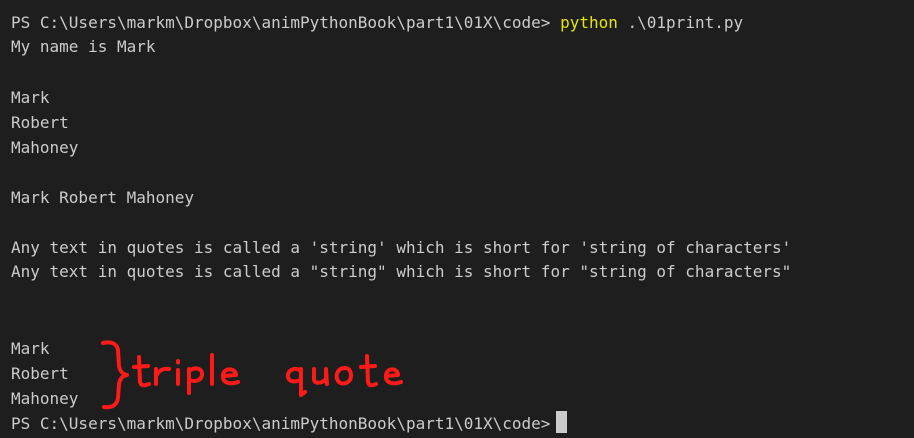 Image resolution: width=914 pixels, height=438 pixels. Describe the element at coordinates (252, 375) in the screenshot. I see `triple-quote-annotation` at that location.